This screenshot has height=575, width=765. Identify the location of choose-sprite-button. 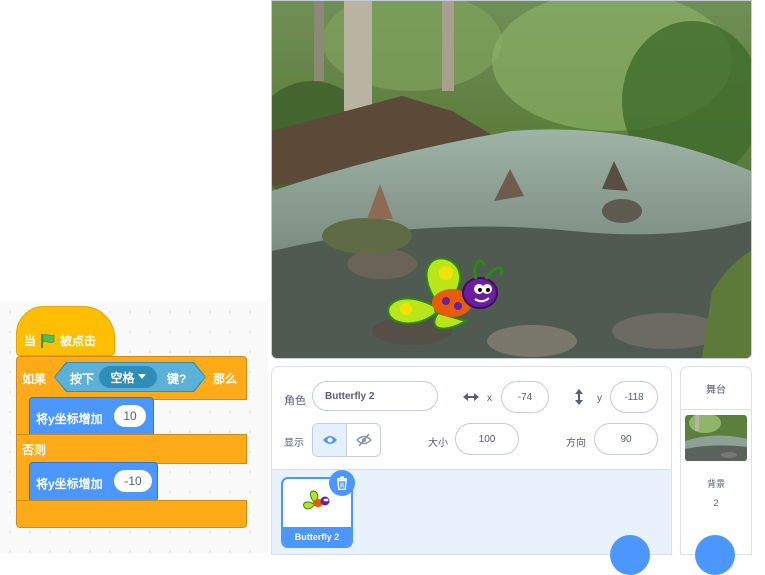
(630, 555).